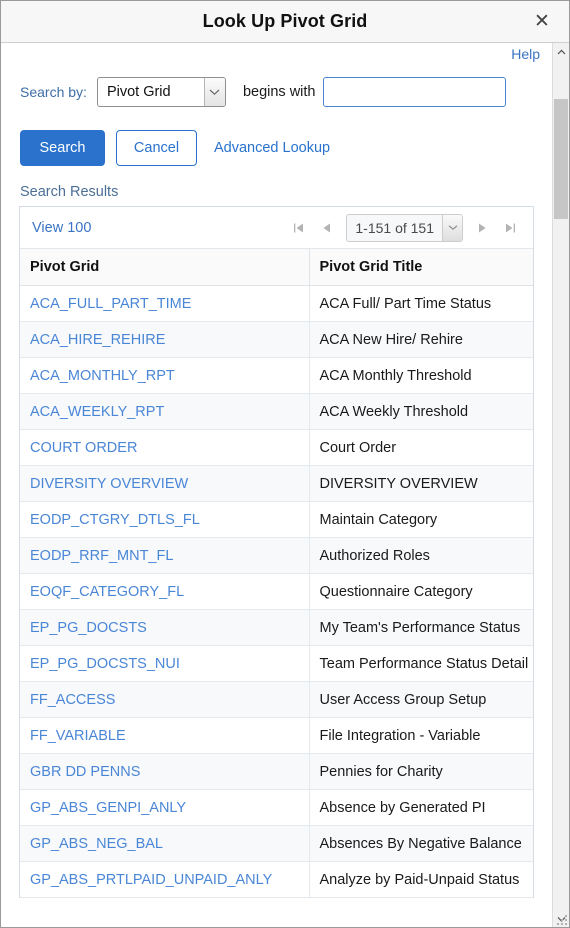  I want to click on pivot-grid-title-text: Team Performance Status Detail, so click(424, 663).